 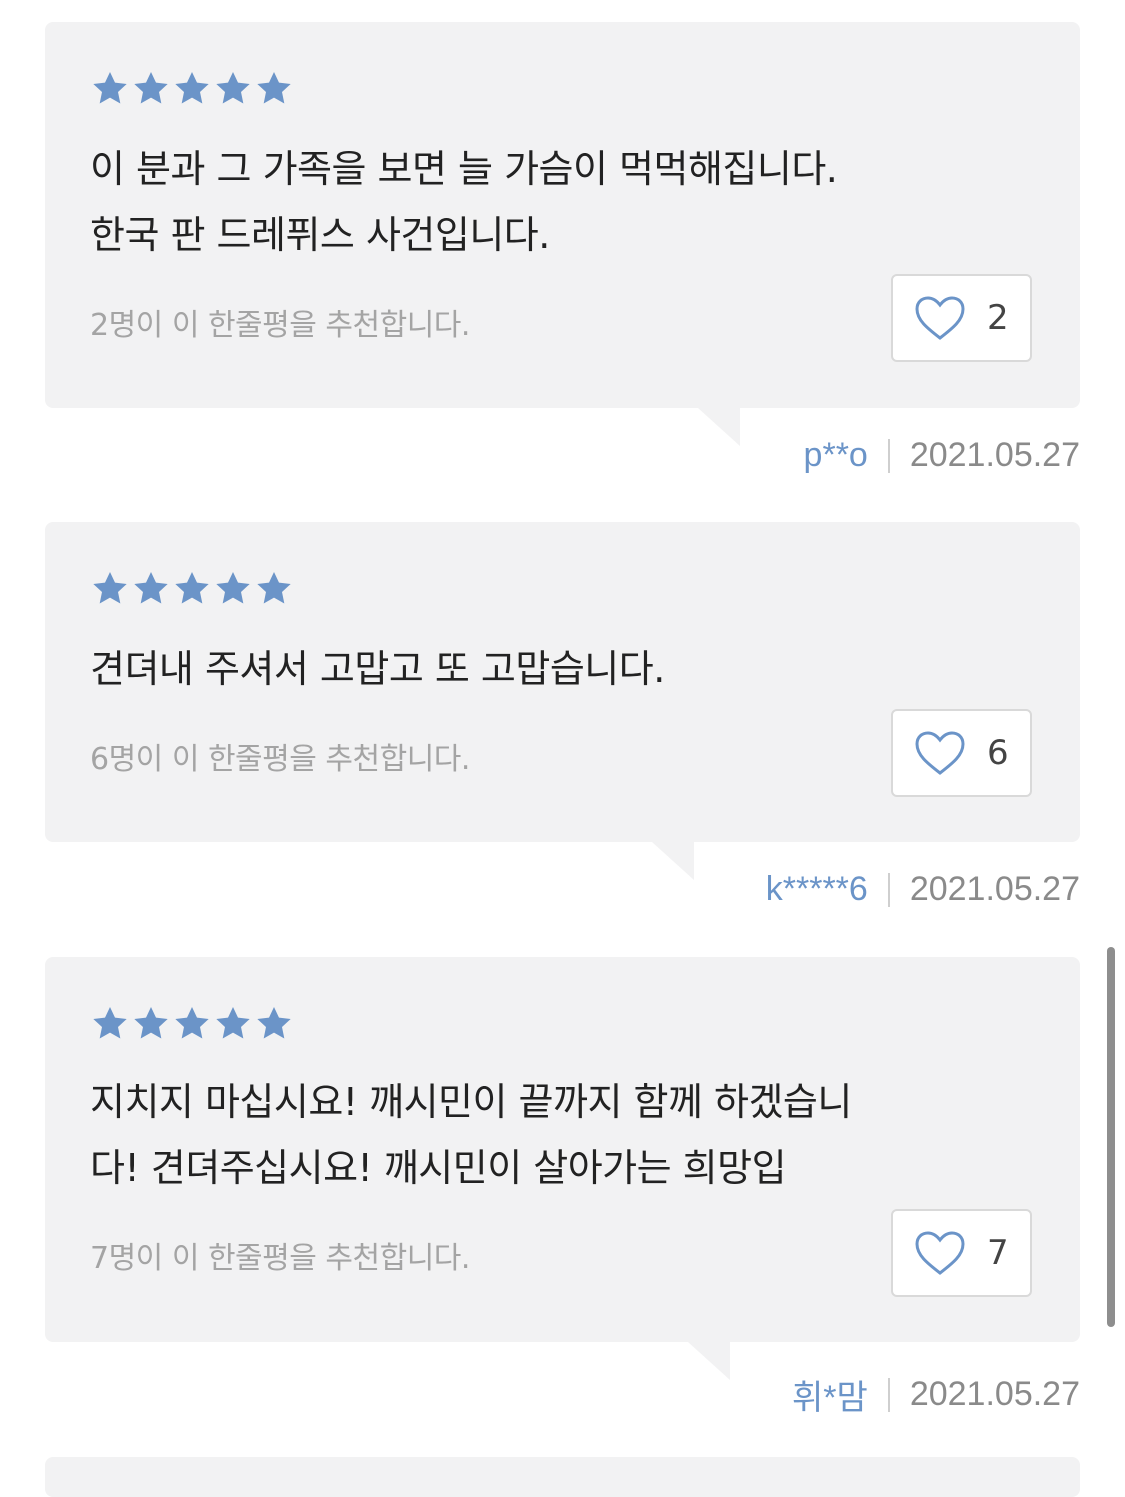 I want to click on recommend-count-text: 6명이 이 한줄평을 추천합니다., so click(x=280, y=759).